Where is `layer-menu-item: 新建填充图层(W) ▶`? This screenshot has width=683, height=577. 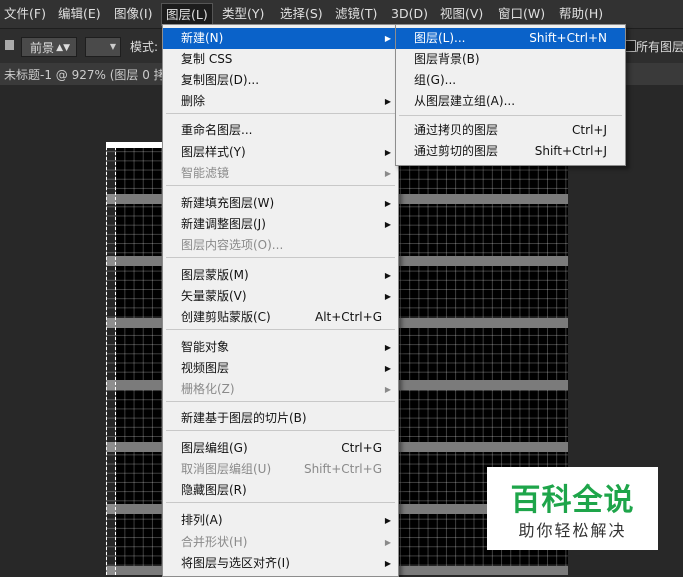 layer-menu-item: 新建填充图层(W) ▶ is located at coordinates (280, 203).